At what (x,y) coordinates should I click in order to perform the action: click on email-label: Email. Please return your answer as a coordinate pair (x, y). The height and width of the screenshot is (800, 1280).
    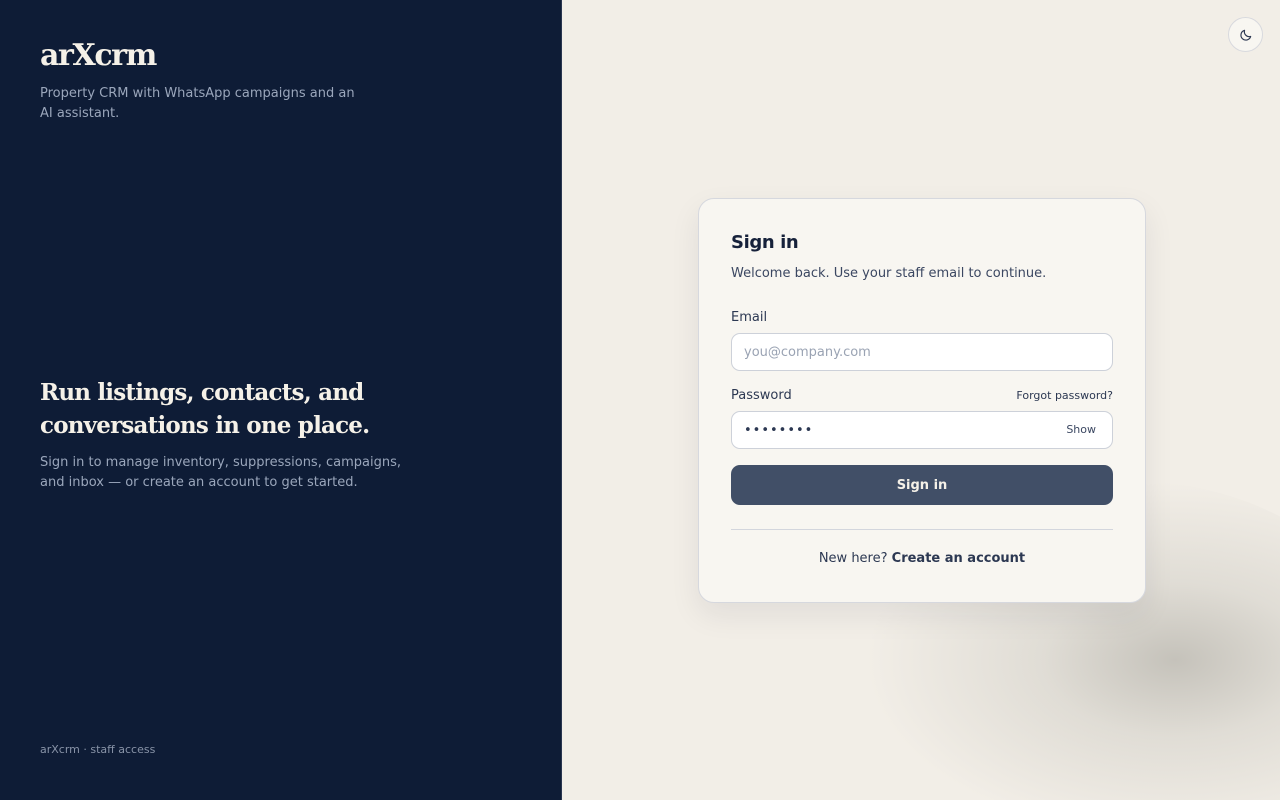
    Looking at the image, I should click on (749, 317).